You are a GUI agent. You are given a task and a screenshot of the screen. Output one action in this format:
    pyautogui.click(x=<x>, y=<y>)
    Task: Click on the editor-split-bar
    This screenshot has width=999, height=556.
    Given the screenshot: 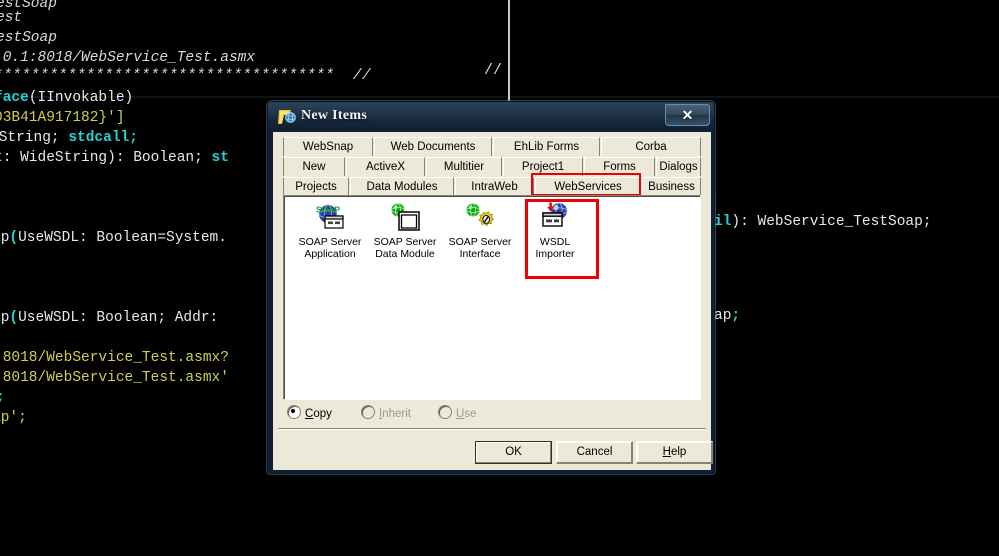 What is the action you would take?
    pyautogui.click(x=509, y=51)
    